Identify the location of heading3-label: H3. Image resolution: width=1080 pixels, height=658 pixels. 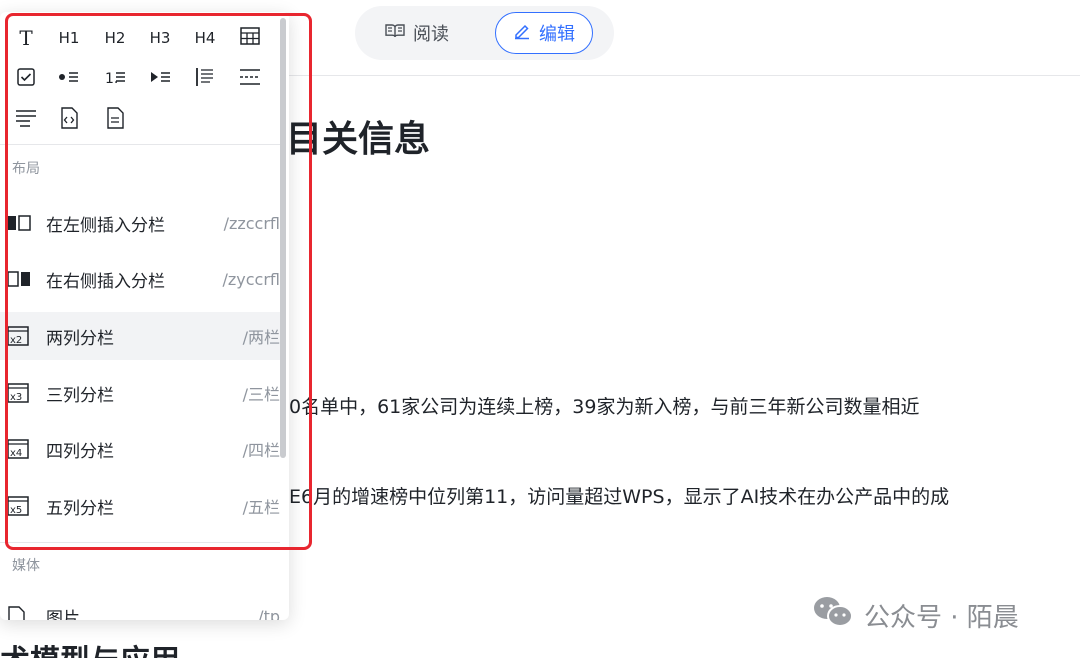
(160, 38).